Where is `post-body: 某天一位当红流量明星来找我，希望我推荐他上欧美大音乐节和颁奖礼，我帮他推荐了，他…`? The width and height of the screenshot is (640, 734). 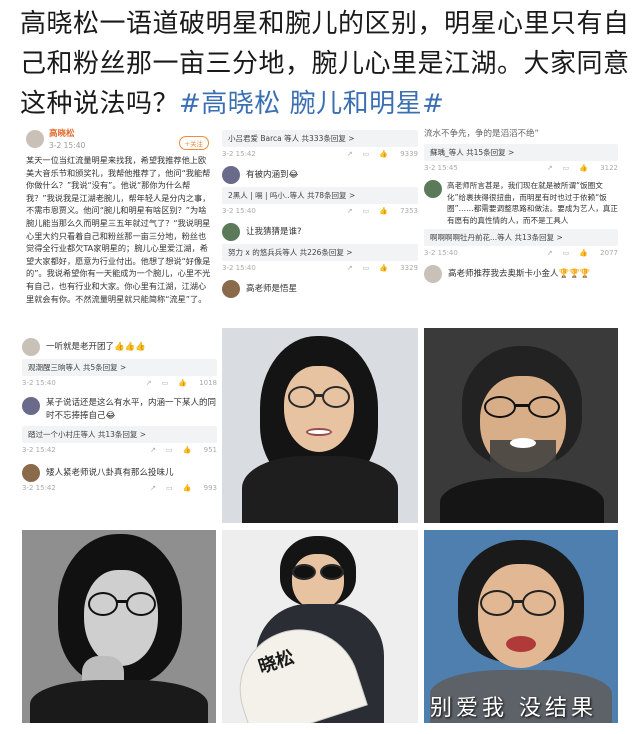 post-body: 某天一位当红流量明星来找我，希望我推荐他上欧美大音乐节和颁奖礼，我帮他推荐了，他… is located at coordinates (118, 229).